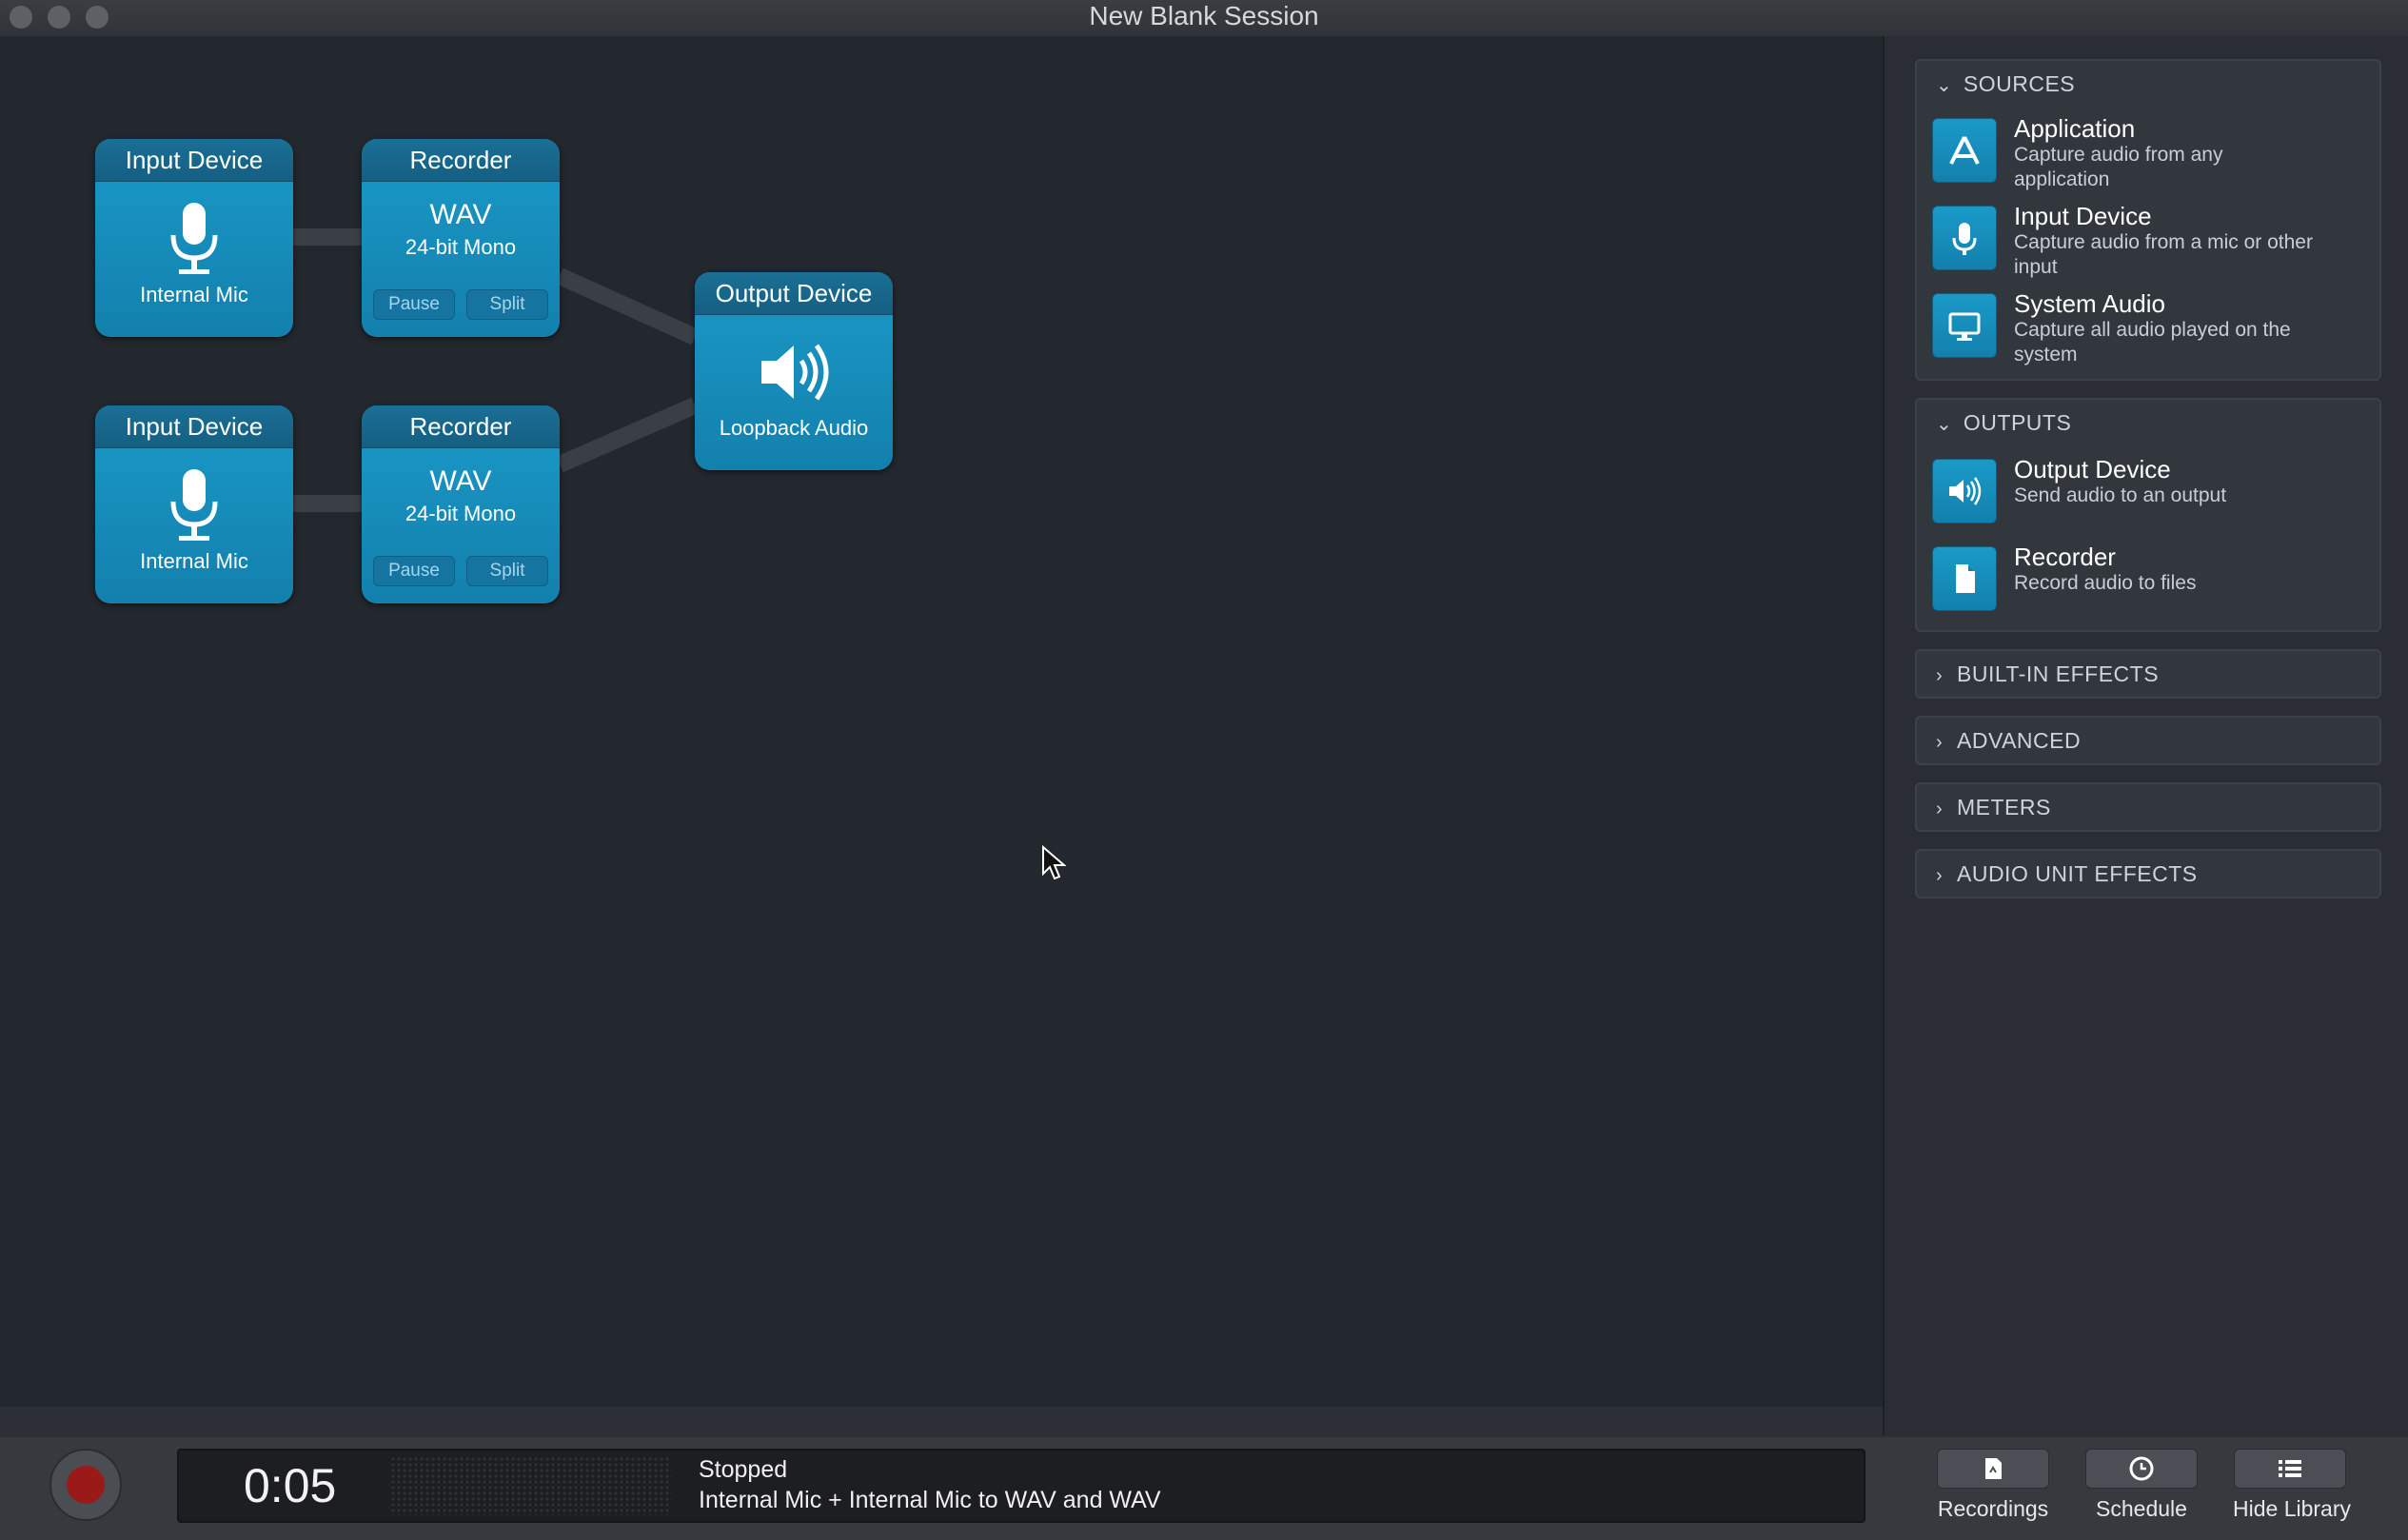  I want to click on schedule-tool: Schedule, so click(2141, 1485).